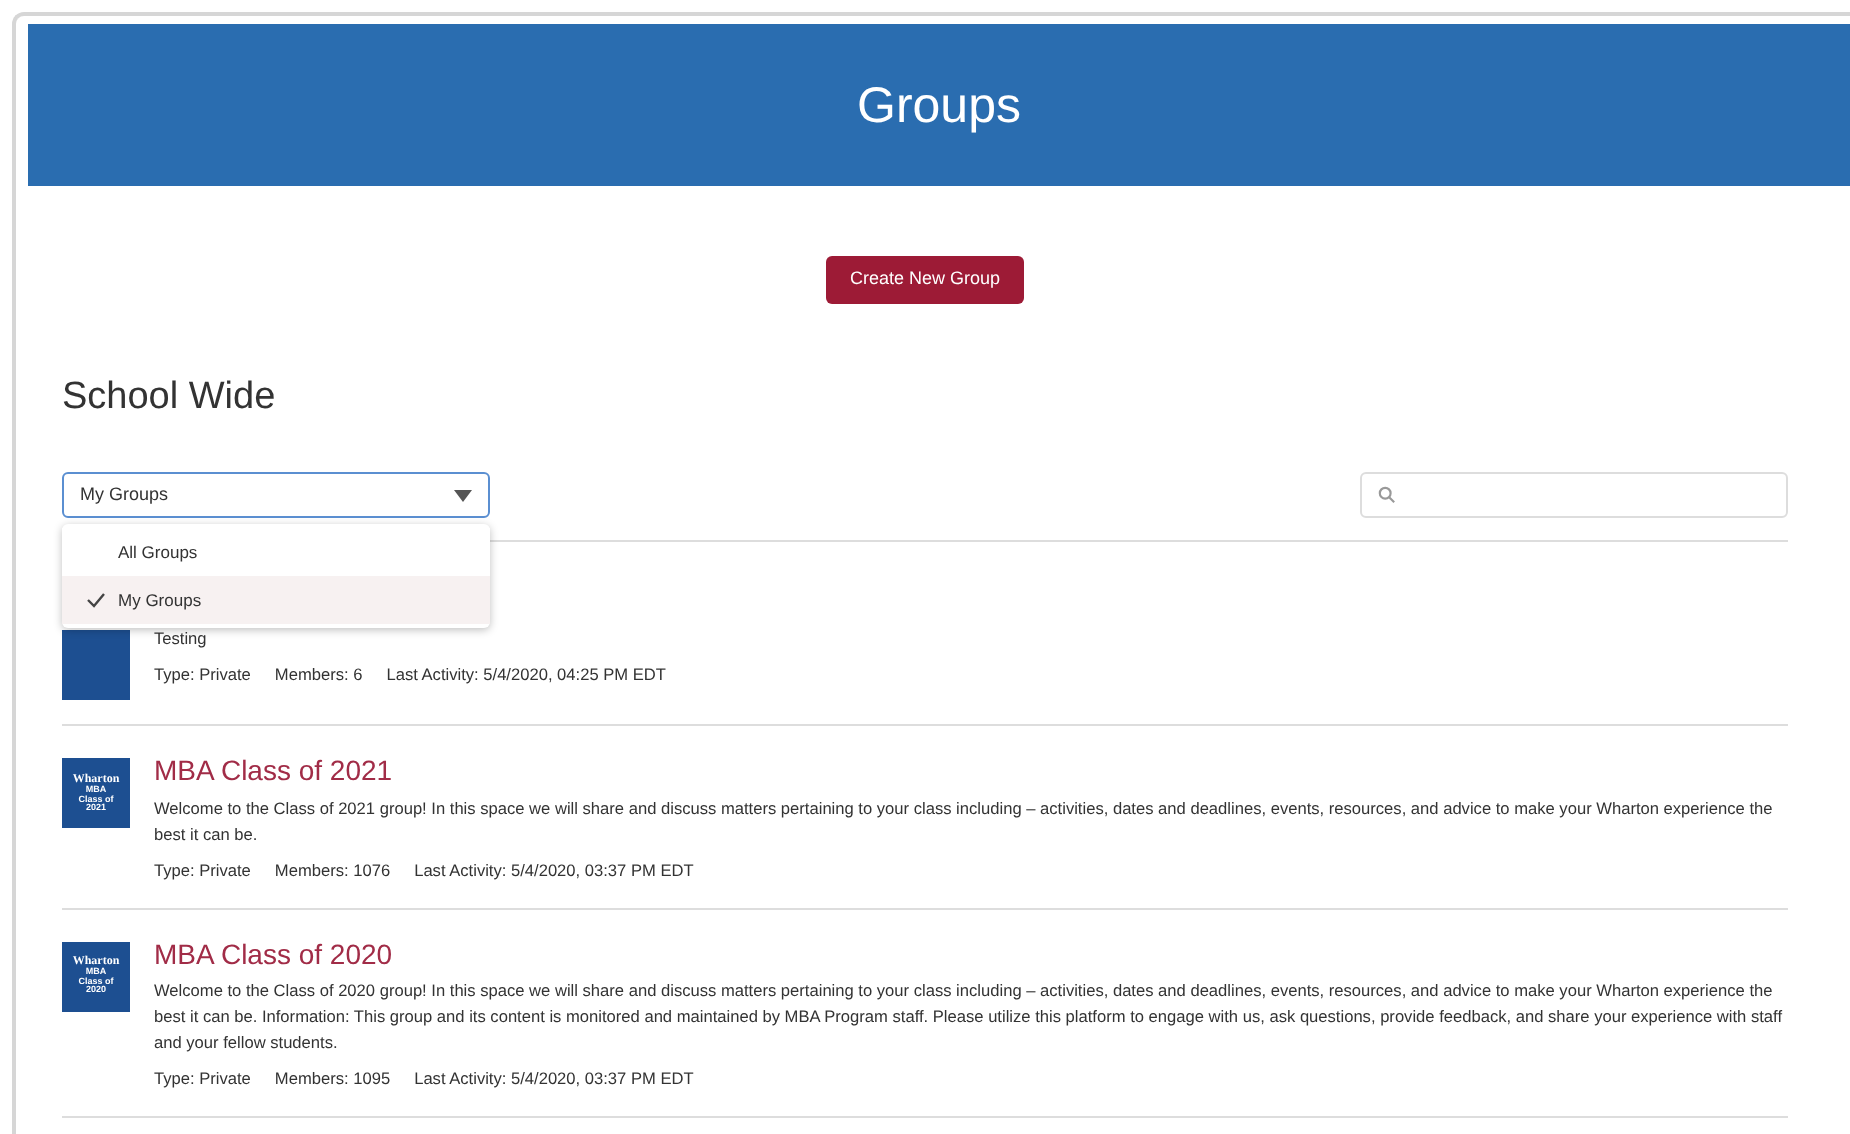 Image resolution: width=1850 pixels, height=1134 pixels. What do you see at coordinates (276, 495) in the screenshot?
I see `filter-dropdown: My Groups` at bounding box center [276, 495].